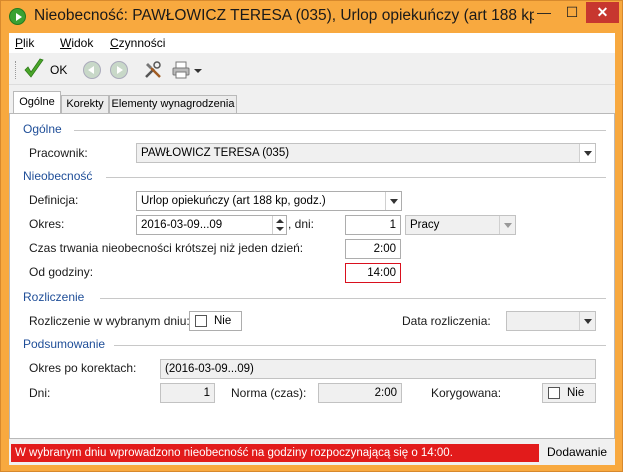 This screenshot has height=472, width=623. I want to click on status-mode: Dodawanie, so click(577, 452).